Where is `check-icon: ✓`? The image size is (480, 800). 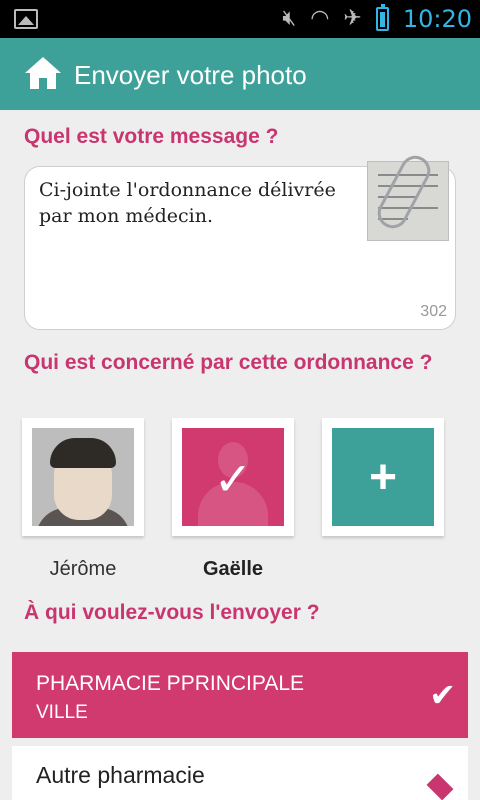
check-icon: ✓ is located at coordinates (233, 479).